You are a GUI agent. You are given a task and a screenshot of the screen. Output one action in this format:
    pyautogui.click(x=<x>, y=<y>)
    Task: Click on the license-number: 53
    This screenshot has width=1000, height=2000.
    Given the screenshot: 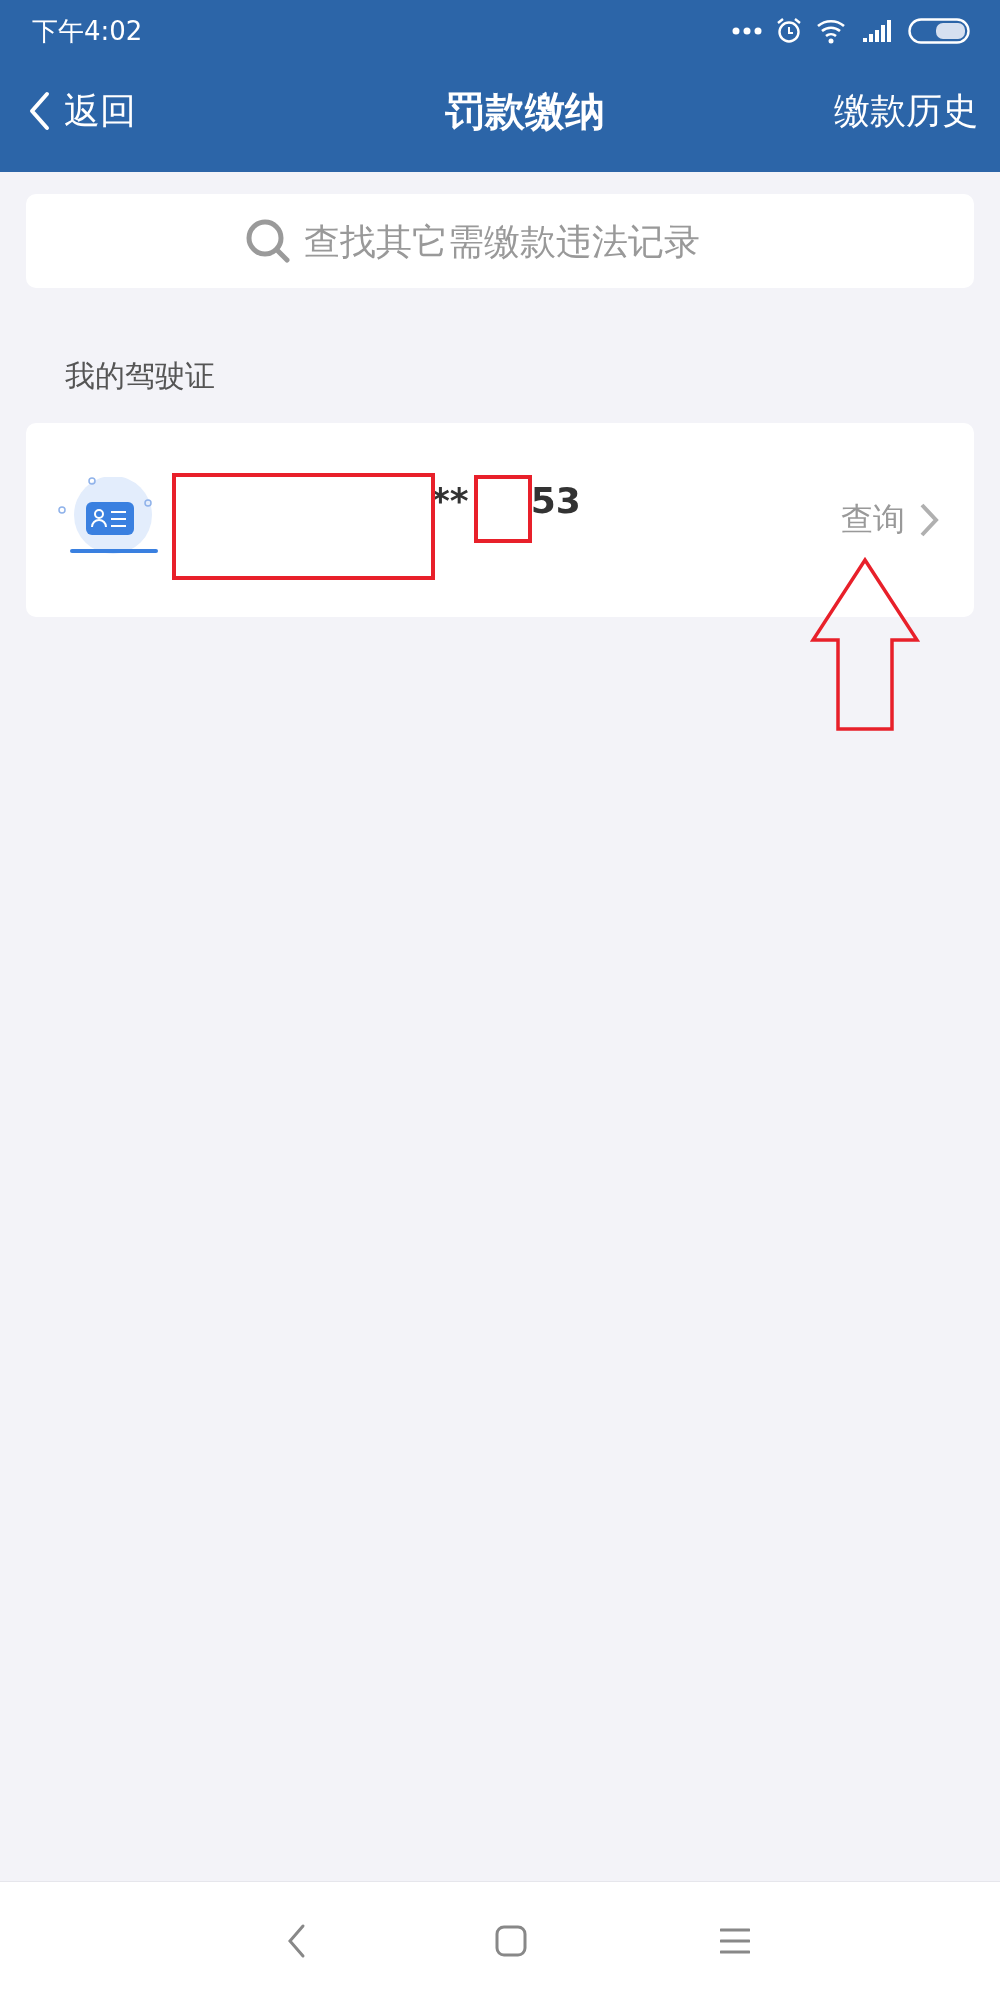 What is the action you would take?
    pyautogui.click(x=555, y=500)
    